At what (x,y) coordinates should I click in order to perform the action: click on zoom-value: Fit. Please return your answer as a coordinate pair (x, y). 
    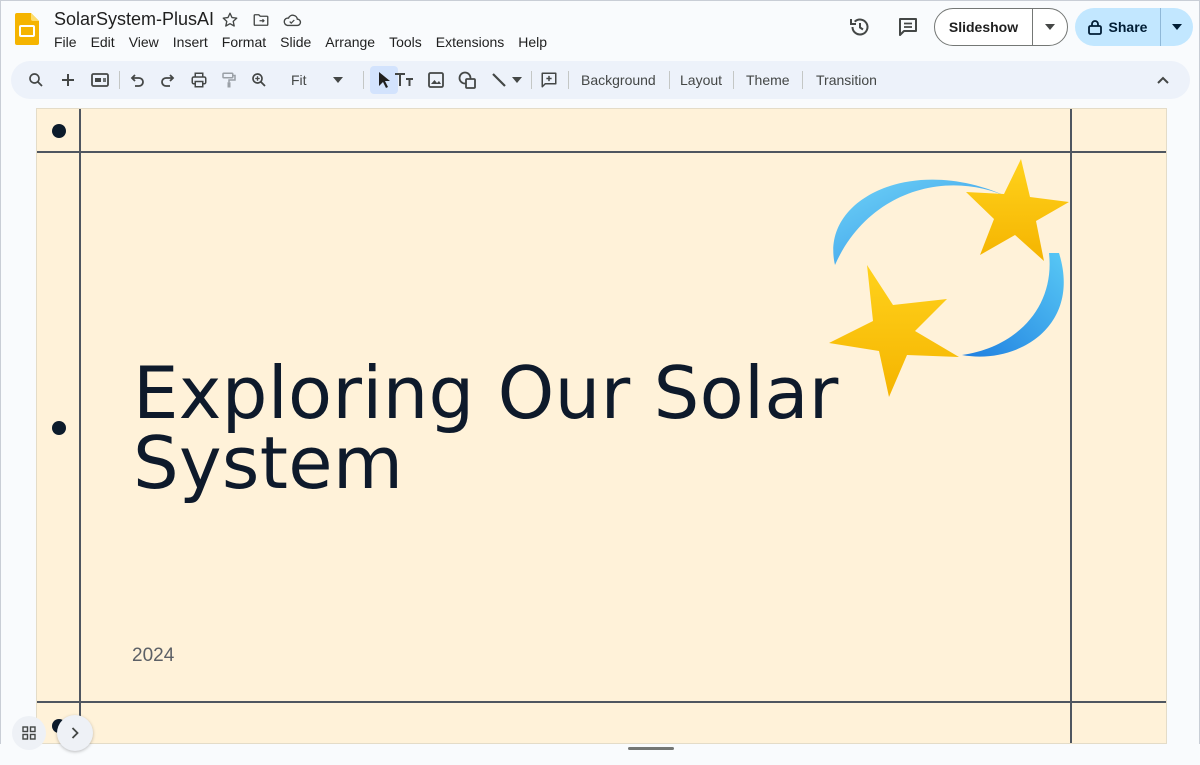
    Looking at the image, I should click on (299, 80).